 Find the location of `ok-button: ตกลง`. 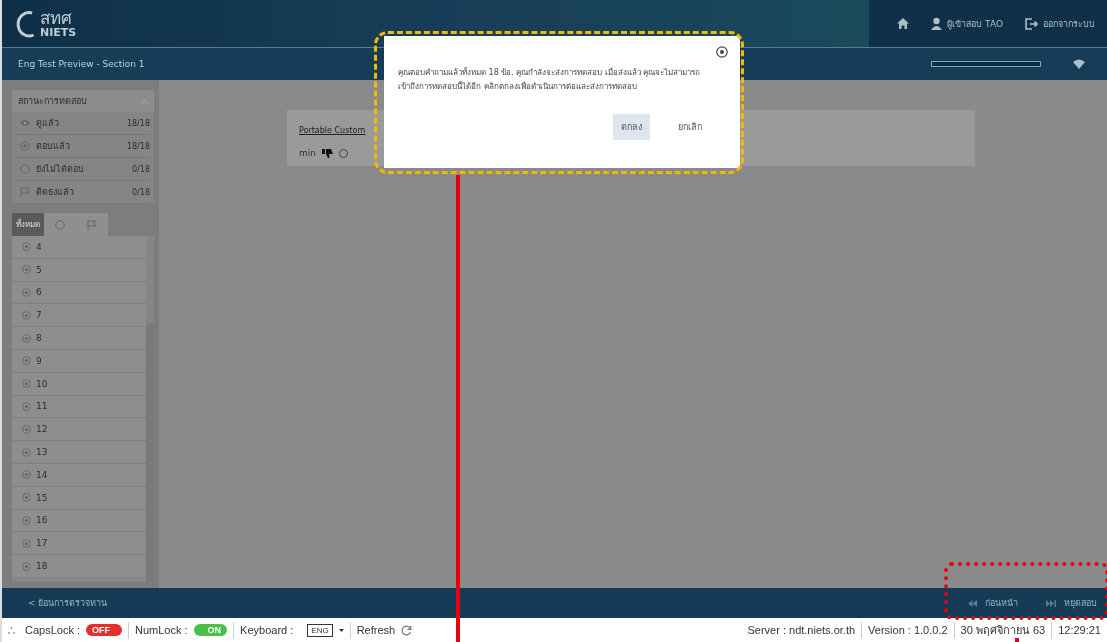

ok-button: ตกลง is located at coordinates (631, 127).